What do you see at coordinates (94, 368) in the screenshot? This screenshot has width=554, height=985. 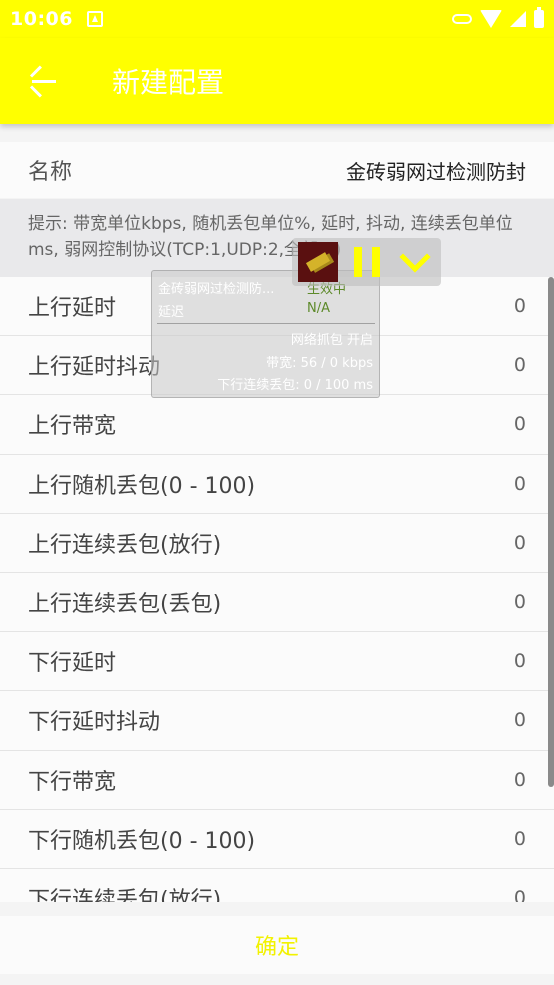 I see `row-label: 上行延时抖动` at bounding box center [94, 368].